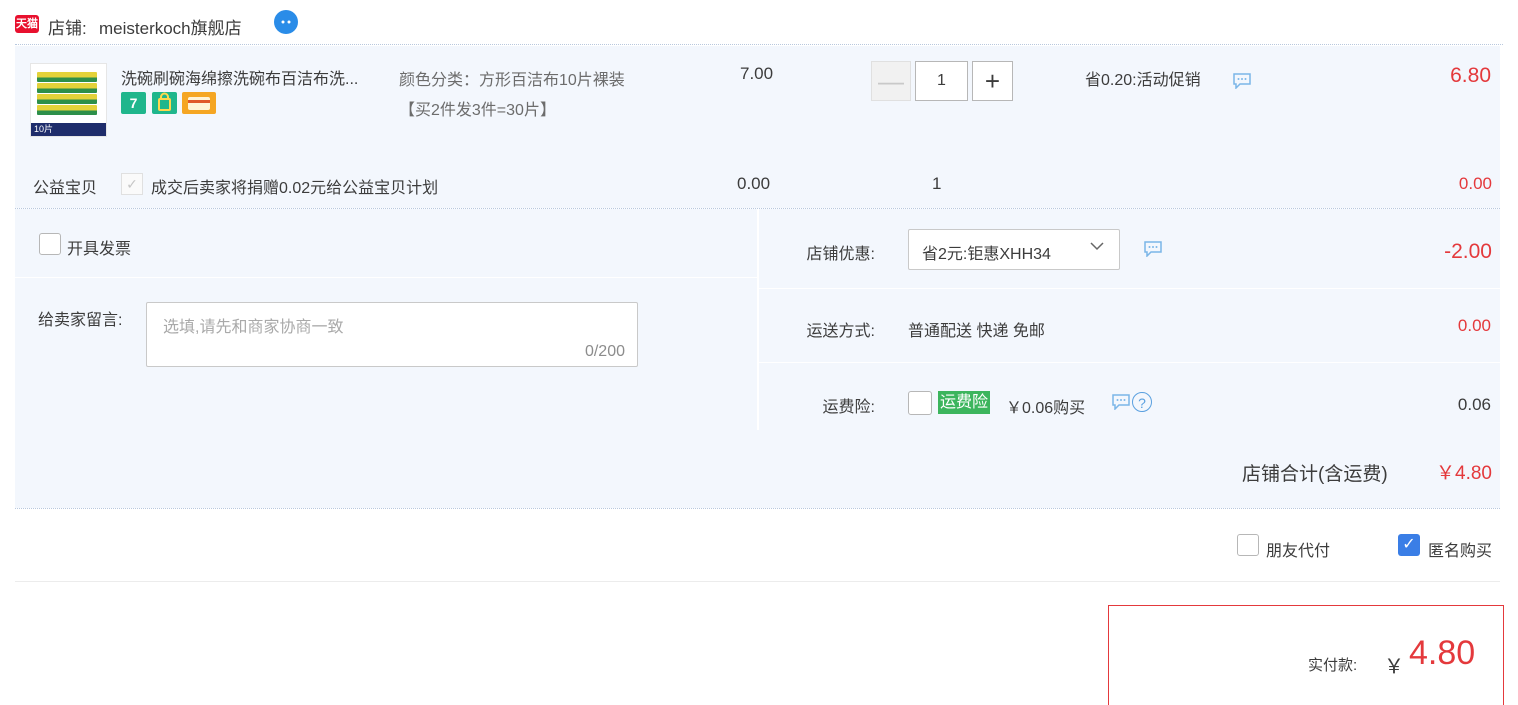 Image resolution: width=1518 pixels, height=705 pixels. What do you see at coordinates (1248, 545) in the screenshot?
I see `friend-pay-checkbox` at bounding box center [1248, 545].